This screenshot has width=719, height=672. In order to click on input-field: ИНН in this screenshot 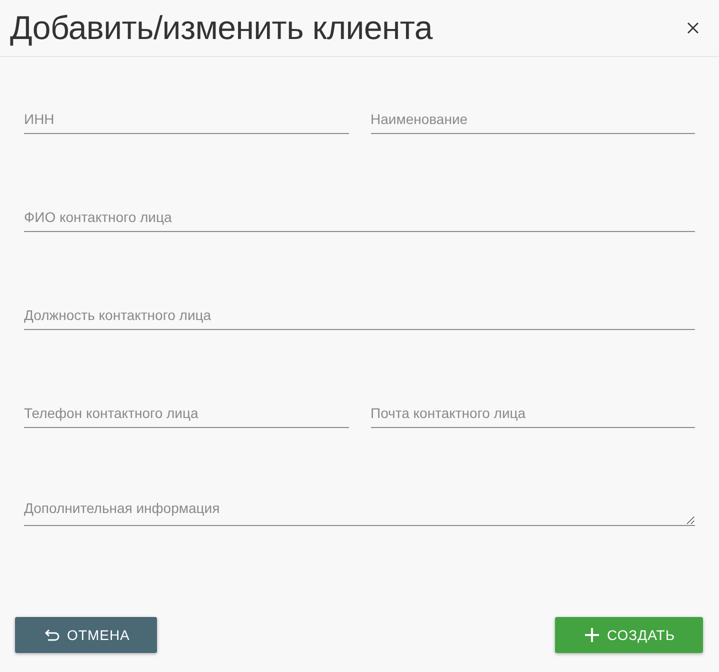, I will do `click(186, 119)`.